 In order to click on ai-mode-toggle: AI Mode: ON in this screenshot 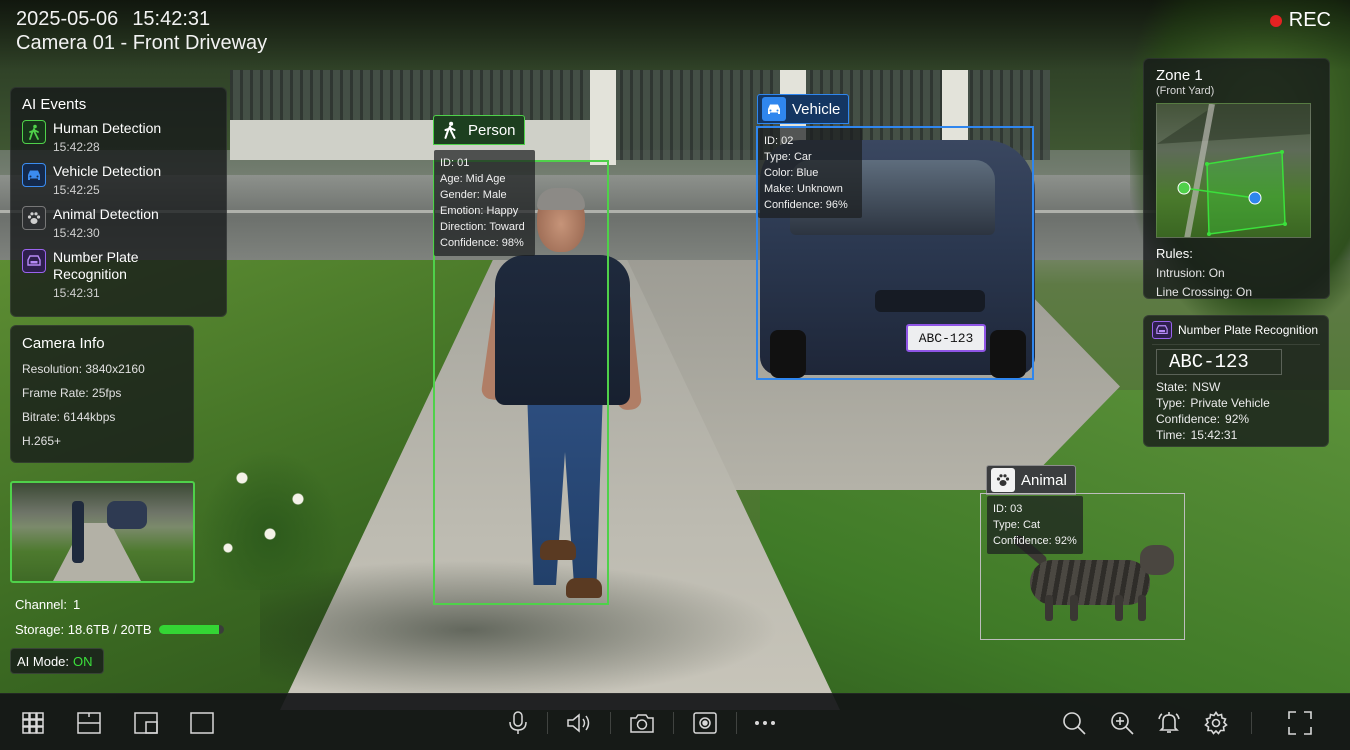, I will do `click(57, 661)`.